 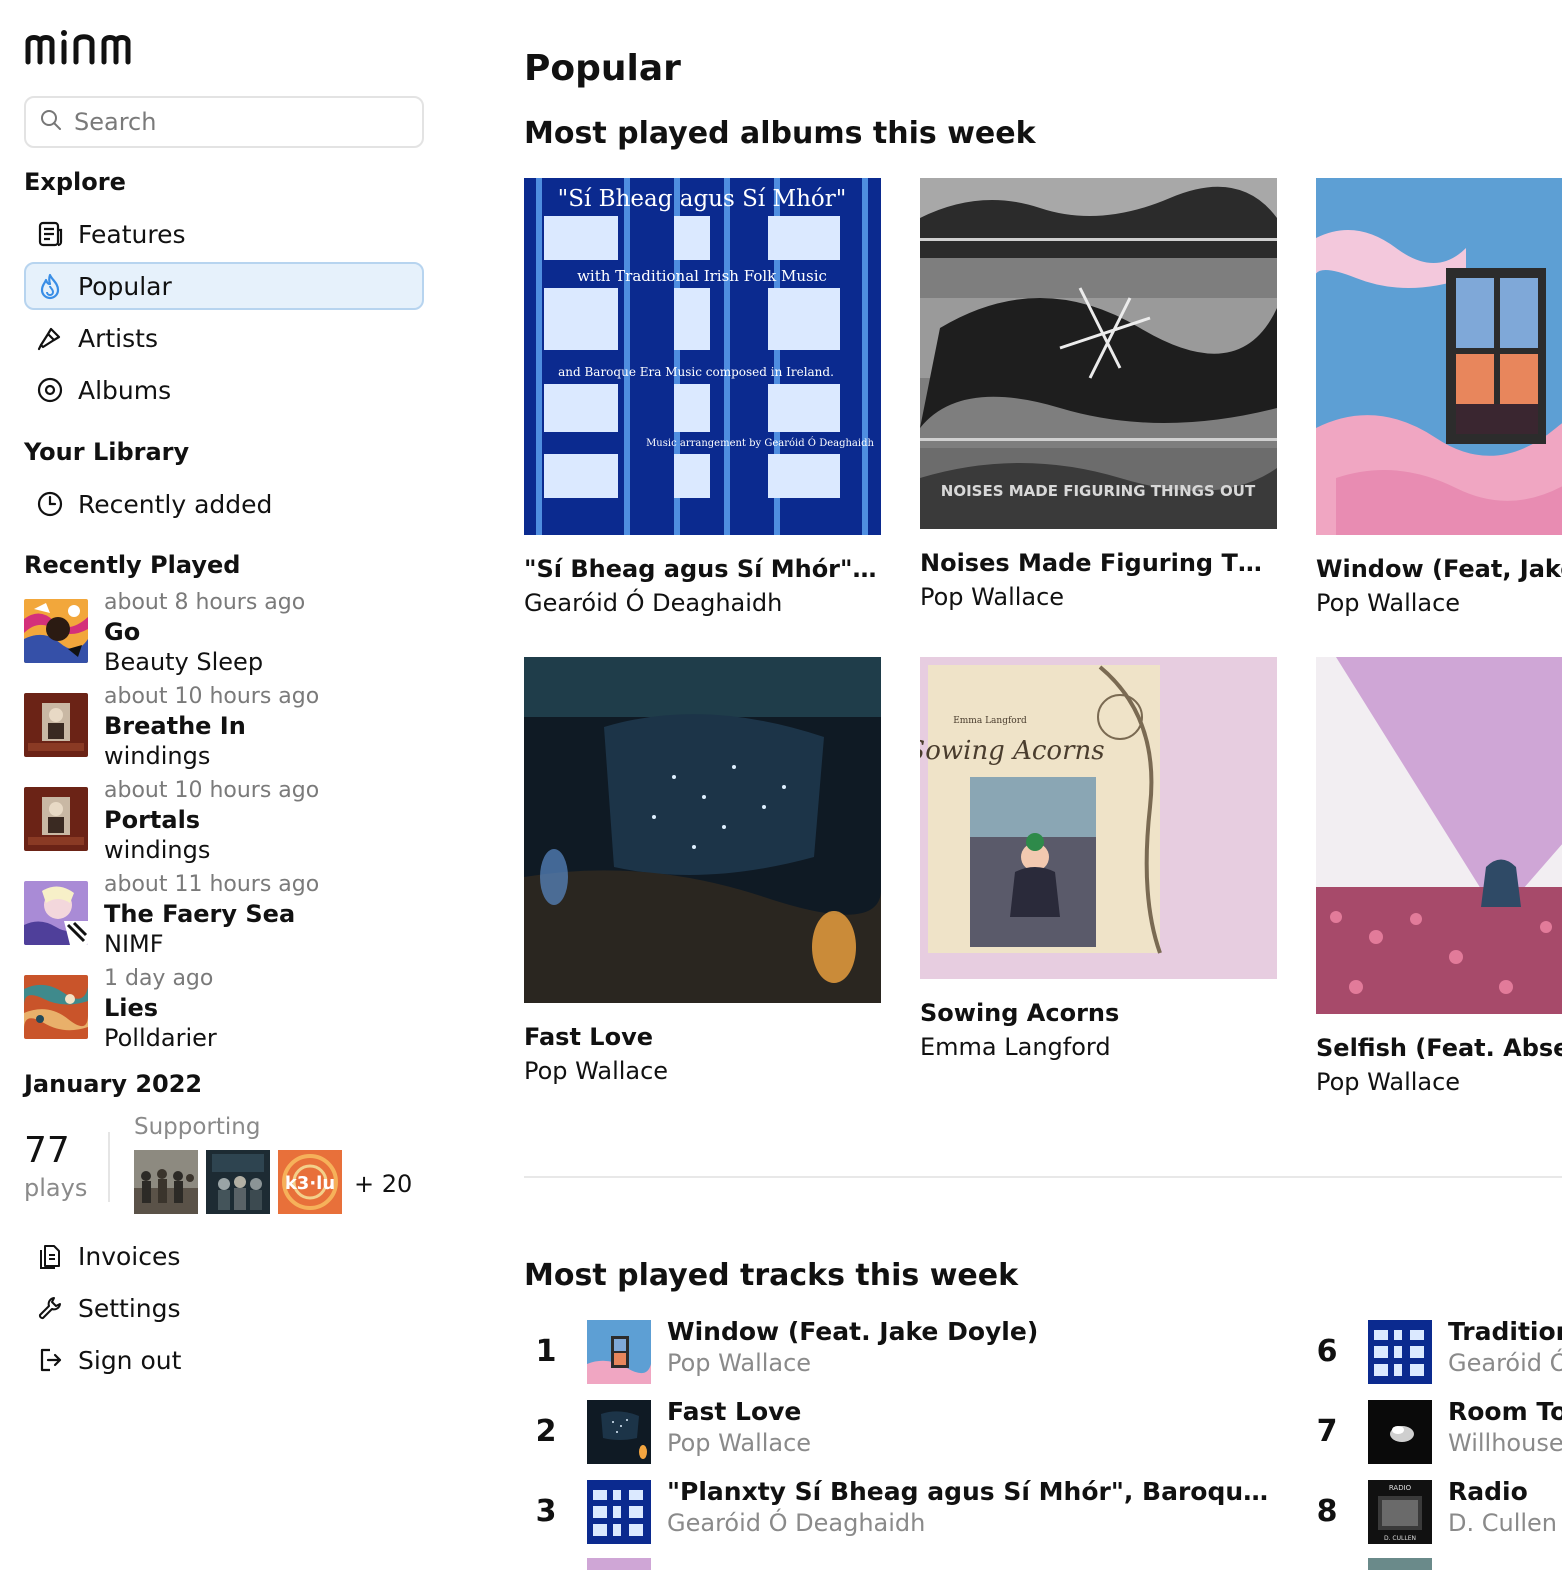 I want to click on nav-sign-out-label: Sign out, so click(x=130, y=1360).